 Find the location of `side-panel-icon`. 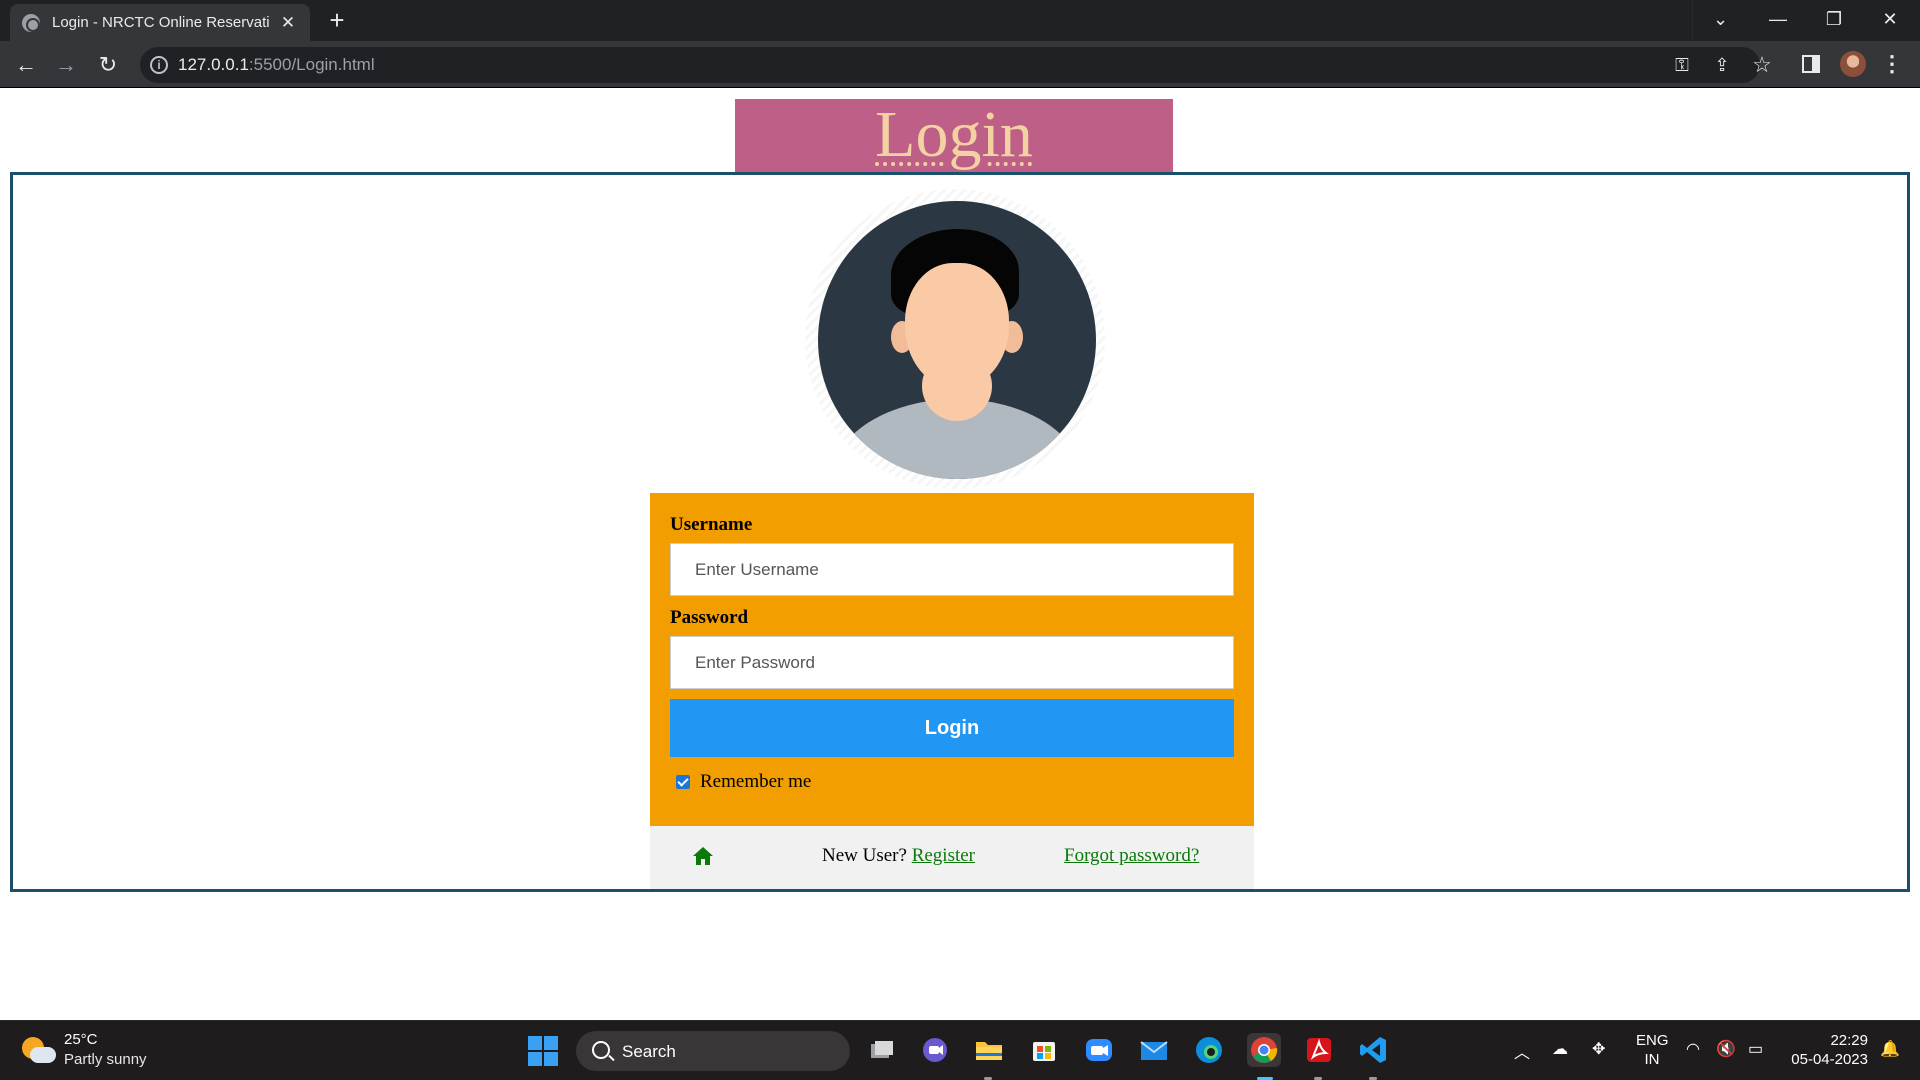

side-panel-icon is located at coordinates (1811, 64).